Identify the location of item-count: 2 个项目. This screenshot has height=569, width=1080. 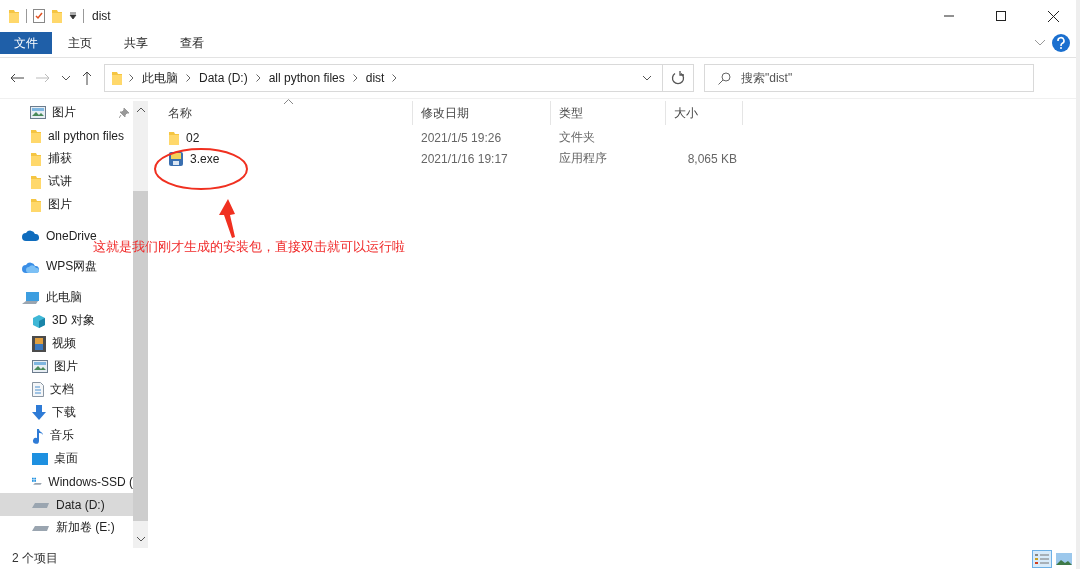
(35, 558).